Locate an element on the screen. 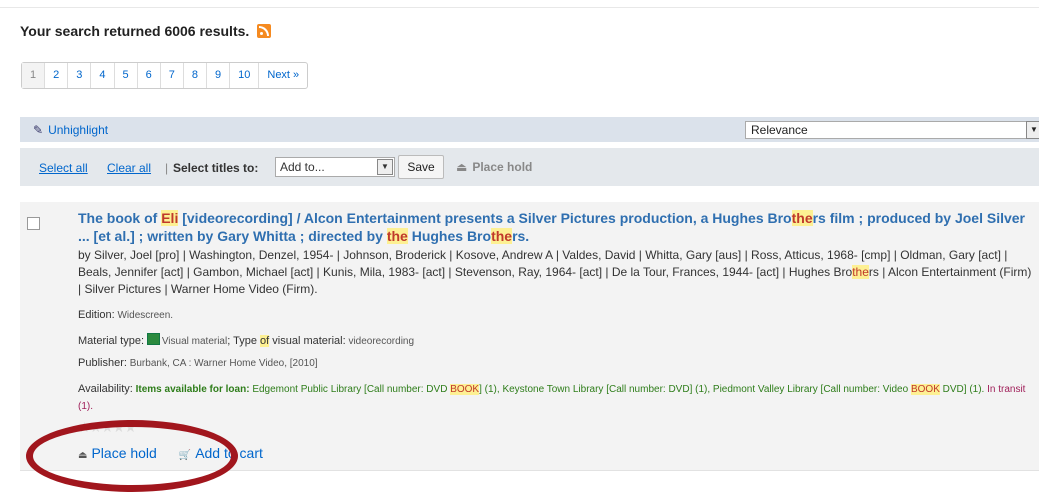 Image resolution: width=1039 pixels, height=492 pixels. add-to-select: Add to... ▼ is located at coordinates (335, 167).